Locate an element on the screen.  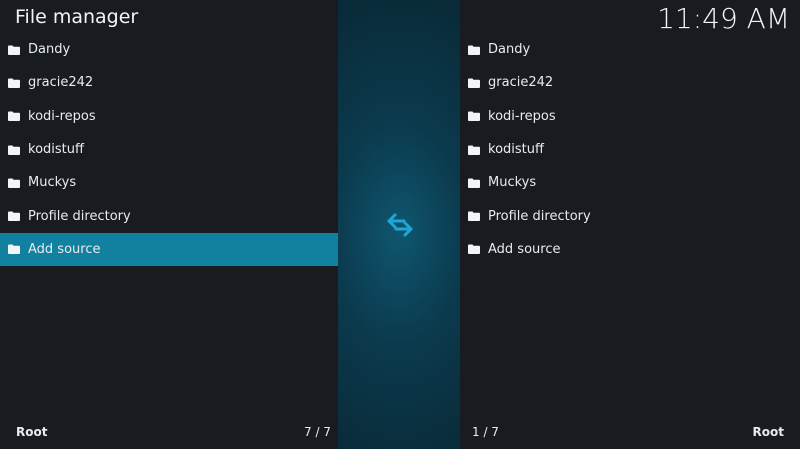
left-position-counter: 7 / 7 is located at coordinates (317, 432).